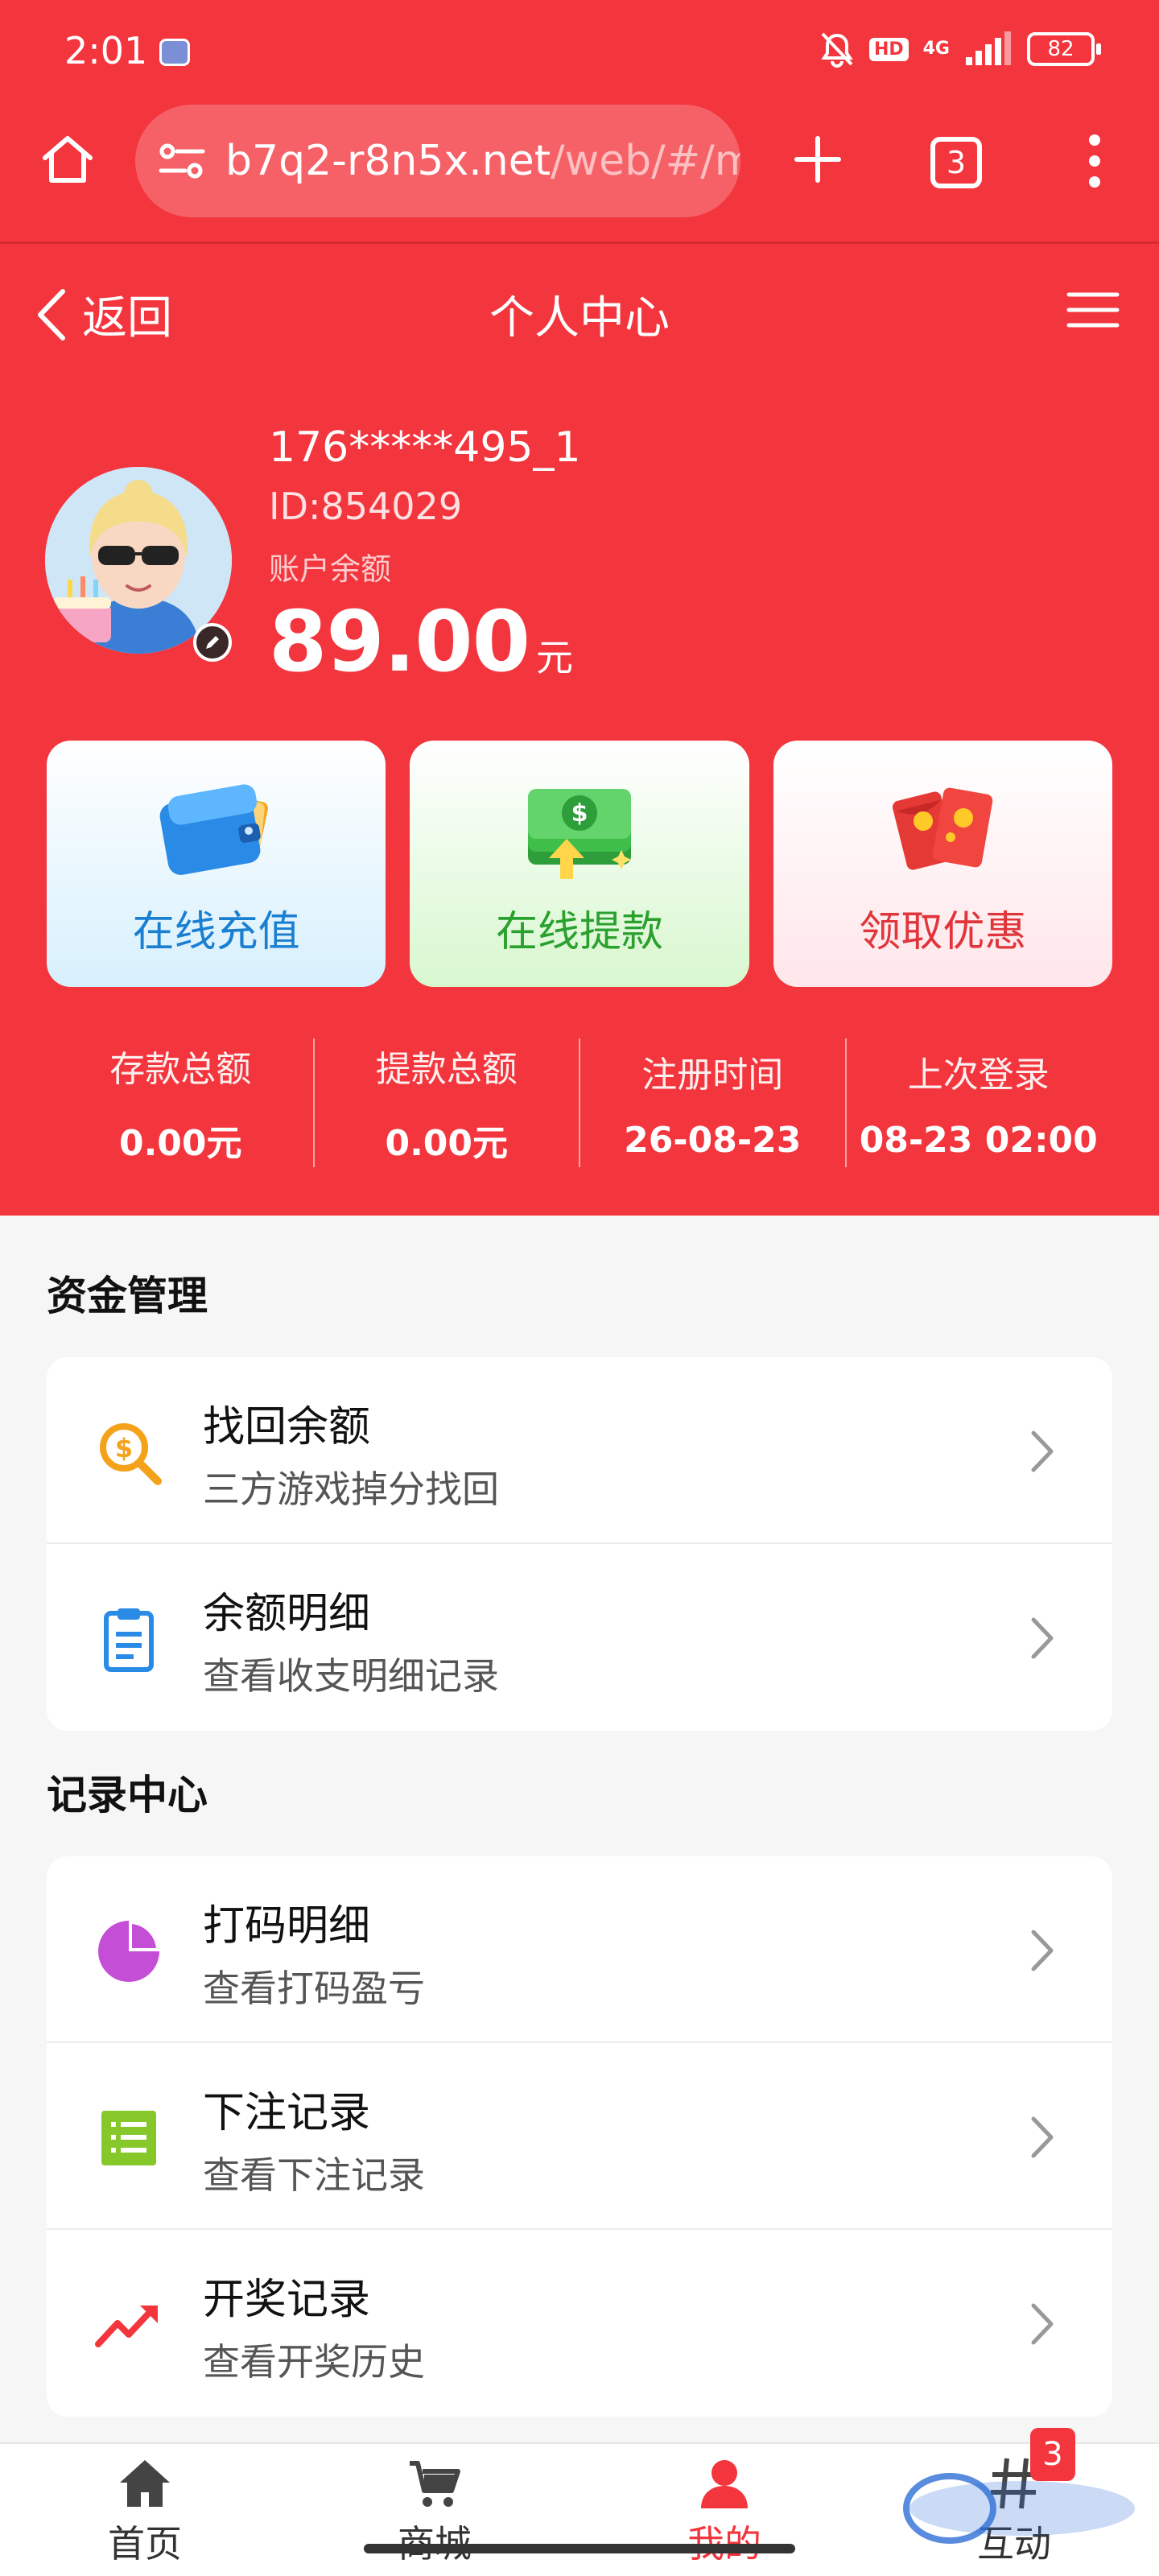 Image resolution: width=1159 pixels, height=2576 pixels. What do you see at coordinates (943, 932) in the screenshot?
I see `promo-label: 领取优惠` at bounding box center [943, 932].